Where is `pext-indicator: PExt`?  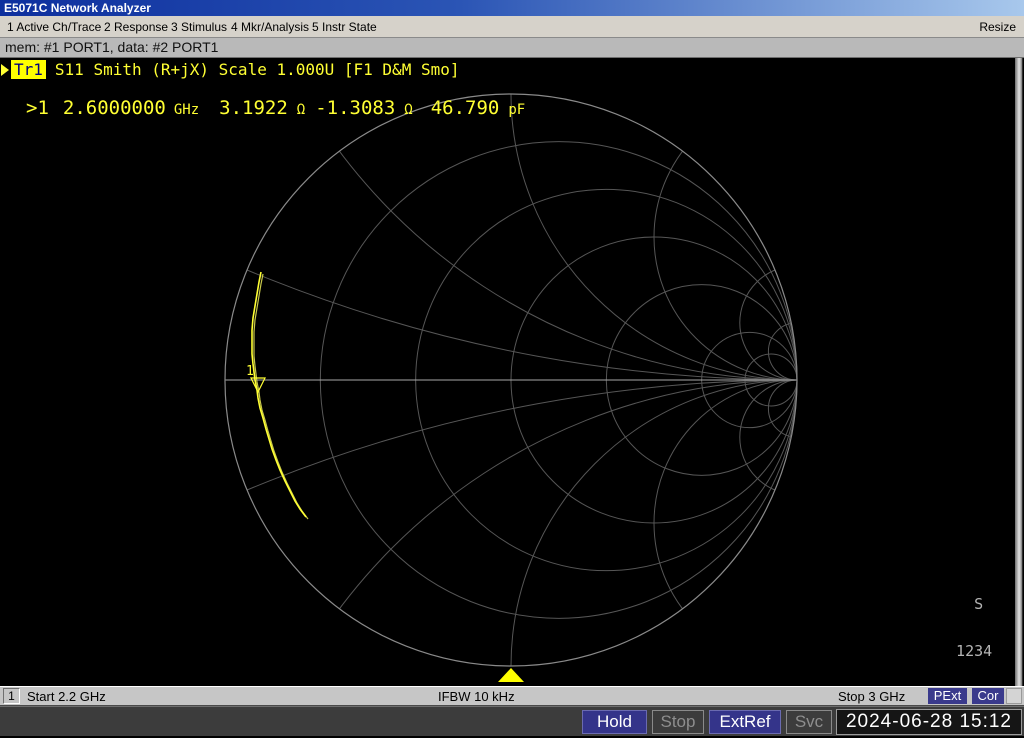 pext-indicator: PExt is located at coordinates (947, 696).